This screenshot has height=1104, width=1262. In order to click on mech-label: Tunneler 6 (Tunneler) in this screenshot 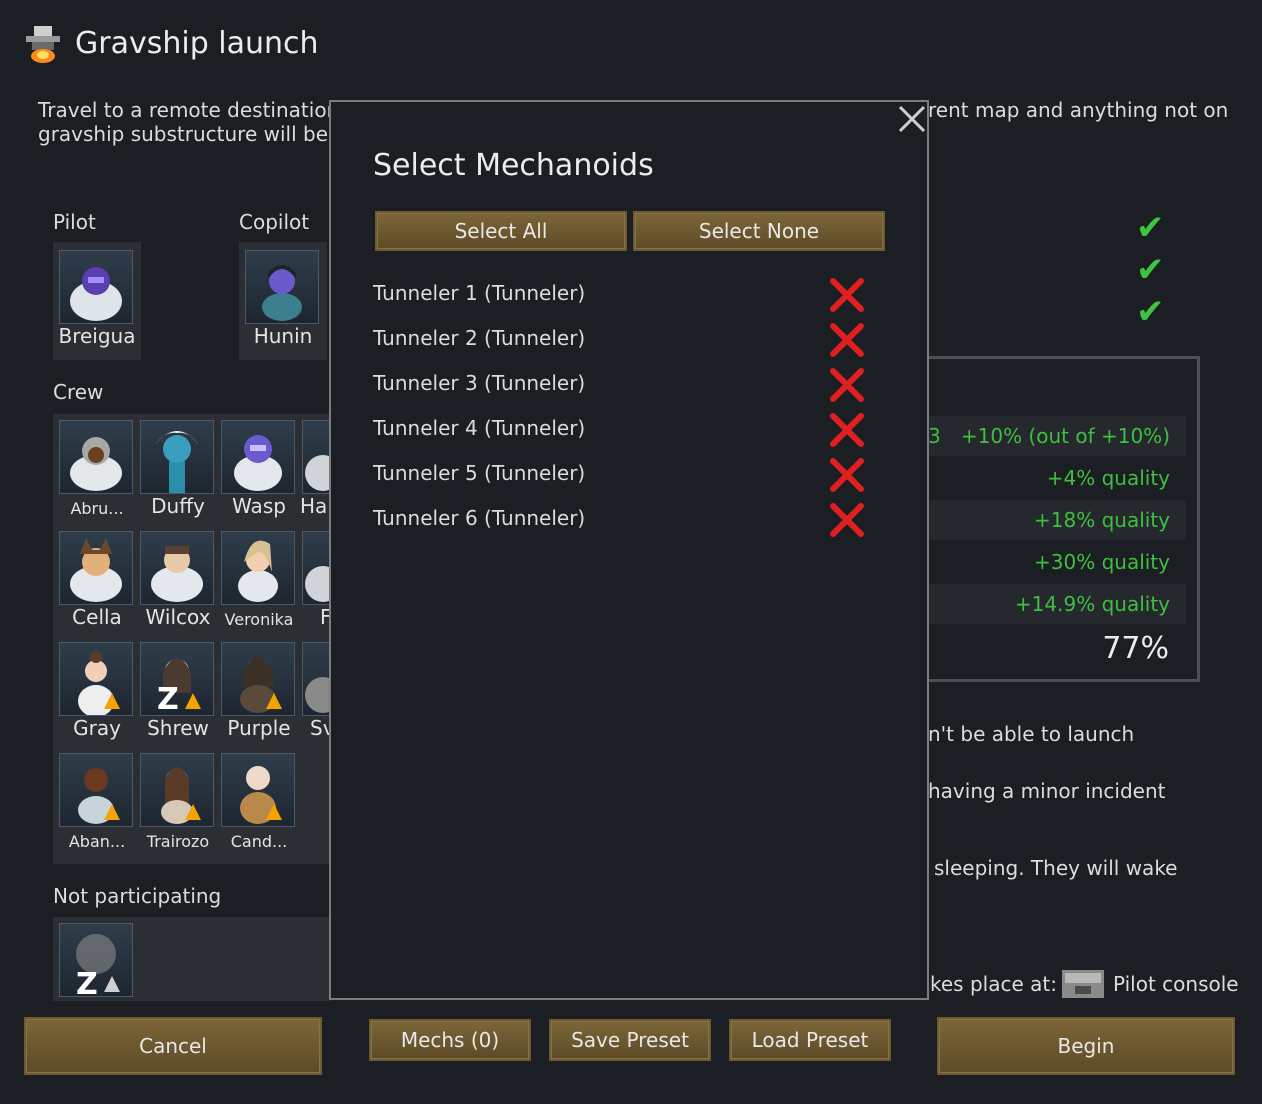, I will do `click(479, 518)`.